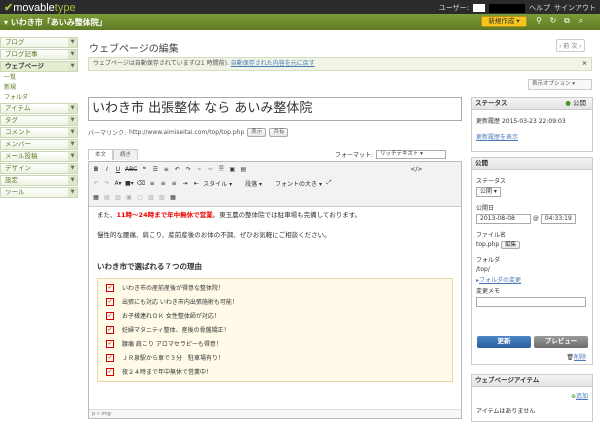 The width and height of the screenshot is (600, 427). I want to click on align-center-icon: ≡, so click(163, 183).